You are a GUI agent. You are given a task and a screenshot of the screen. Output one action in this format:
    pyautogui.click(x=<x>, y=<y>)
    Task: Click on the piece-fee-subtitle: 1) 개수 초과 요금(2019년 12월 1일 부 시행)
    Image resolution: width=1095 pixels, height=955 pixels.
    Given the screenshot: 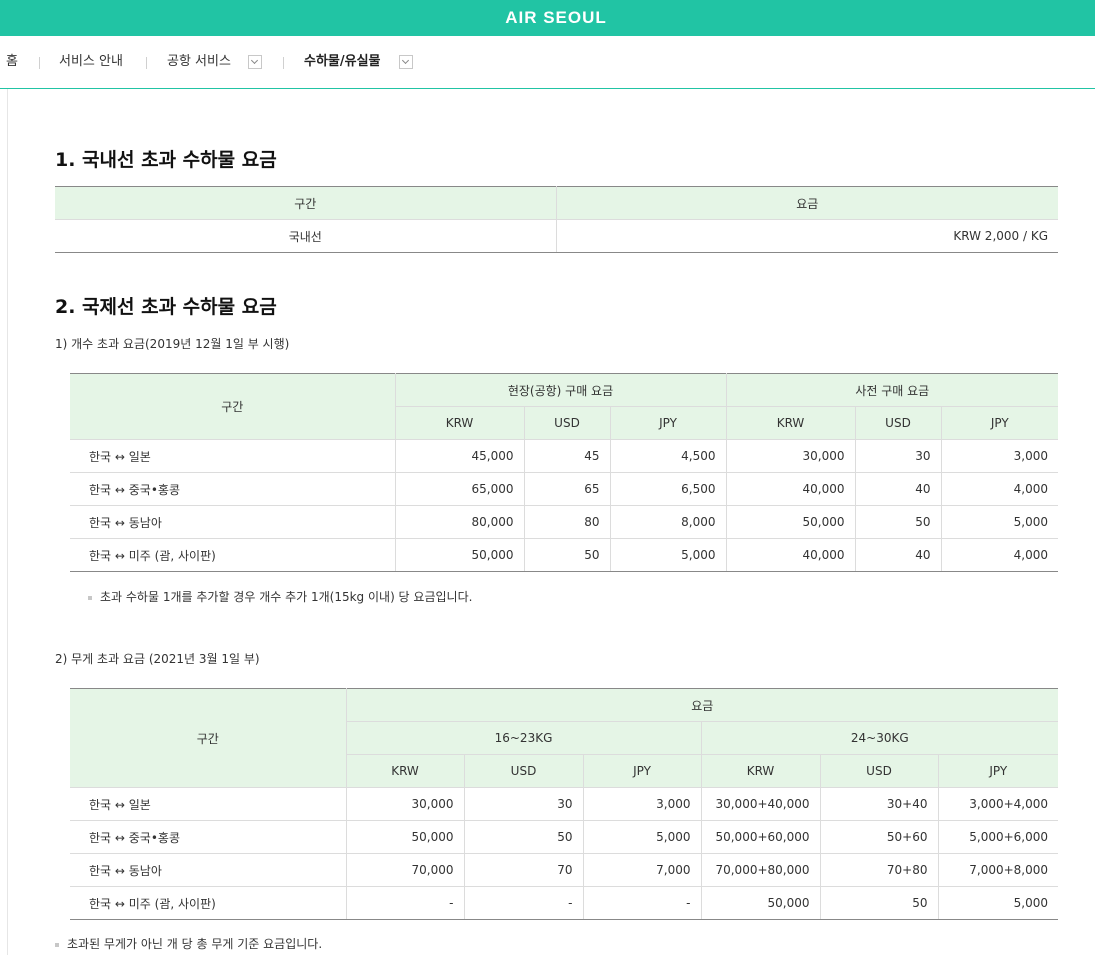 What is the action you would take?
    pyautogui.click(x=172, y=344)
    